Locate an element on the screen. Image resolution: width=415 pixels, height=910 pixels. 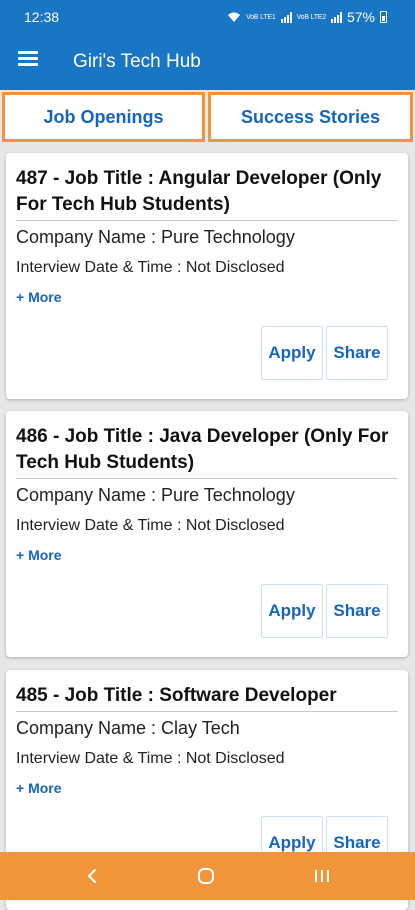
app-bar: Giri's Tech Hub is located at coordinates (207, 61).